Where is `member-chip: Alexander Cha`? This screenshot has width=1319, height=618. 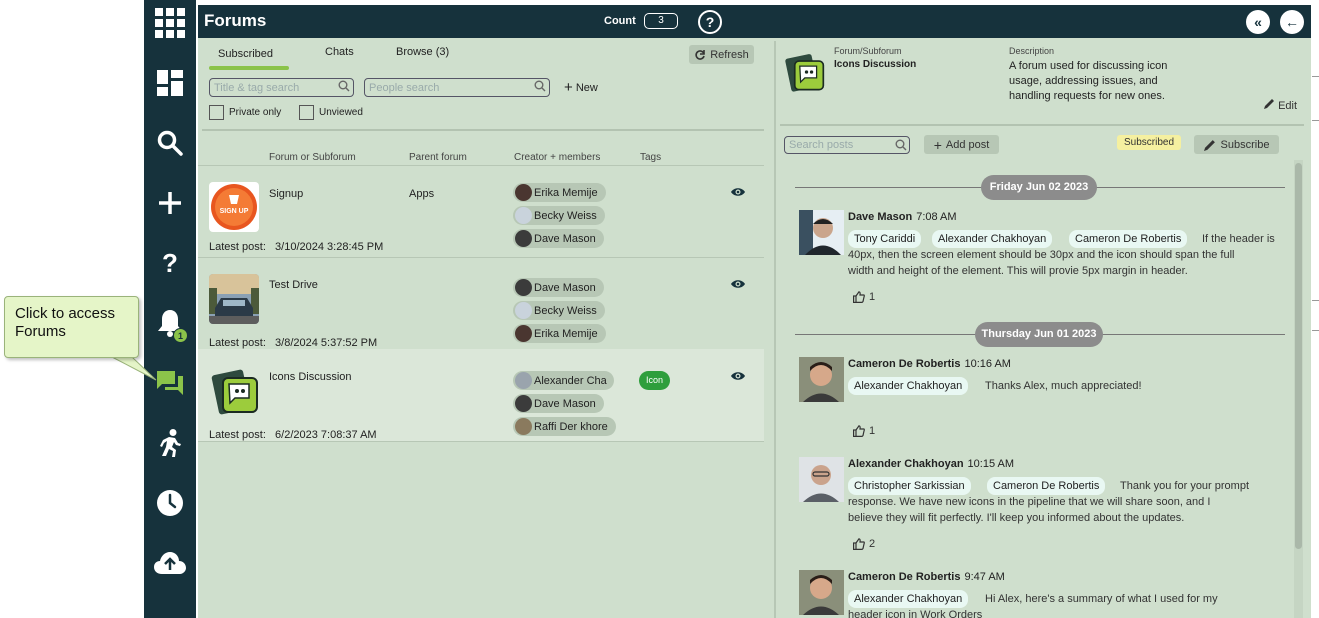
member-chip: Alexander Cha is located at coordinates (563, 380).